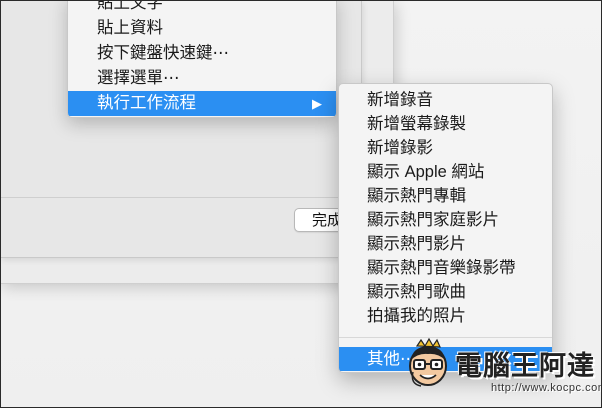 This screenshot has width=602, height=408. What do you see at coordinates (546, 388) in the screenshot?
I see `watermark-url: http://www.kocpc.com.tw` at bounding box center [546, 388].